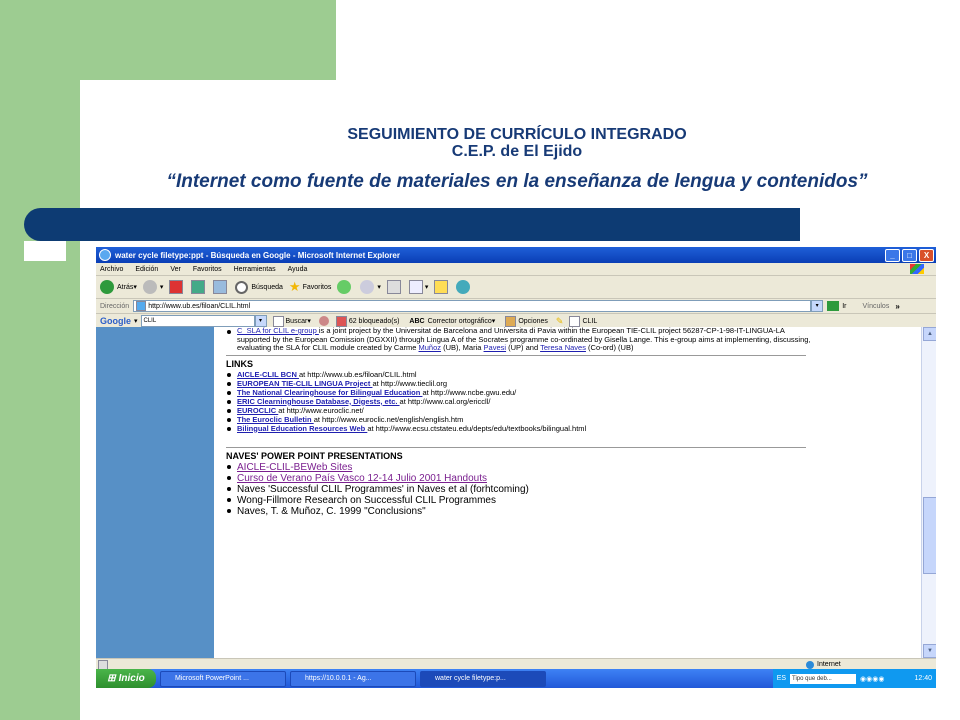 The image size is (960, 720). What do you see at coordinates (294, 467) in the screenshot?
I see `ppt-link: AICLE-CLIL-BEWeb Sites` at bounding box center [294, 467].